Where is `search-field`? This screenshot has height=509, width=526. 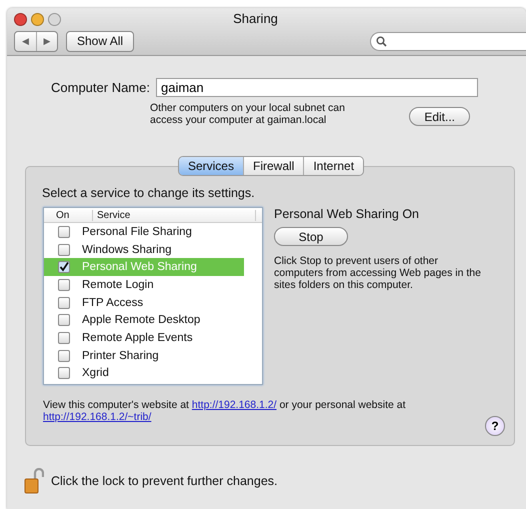 search-field is located at coordinates (448, 41).